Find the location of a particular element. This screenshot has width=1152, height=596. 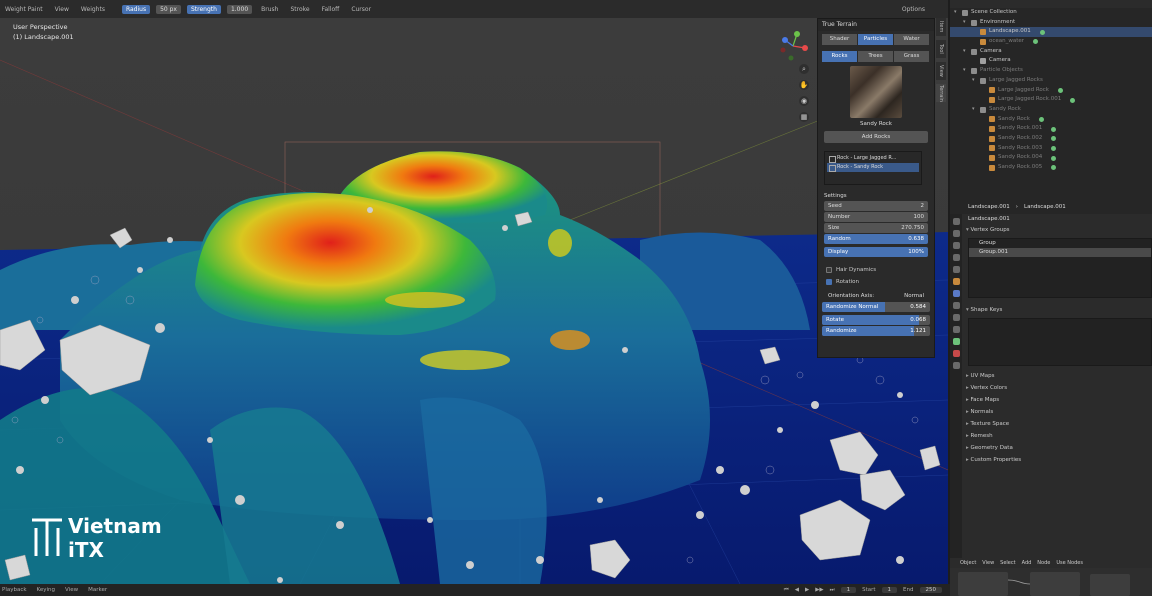

add-rocks-button: Add Rocks is located at coordinates (876, 137).